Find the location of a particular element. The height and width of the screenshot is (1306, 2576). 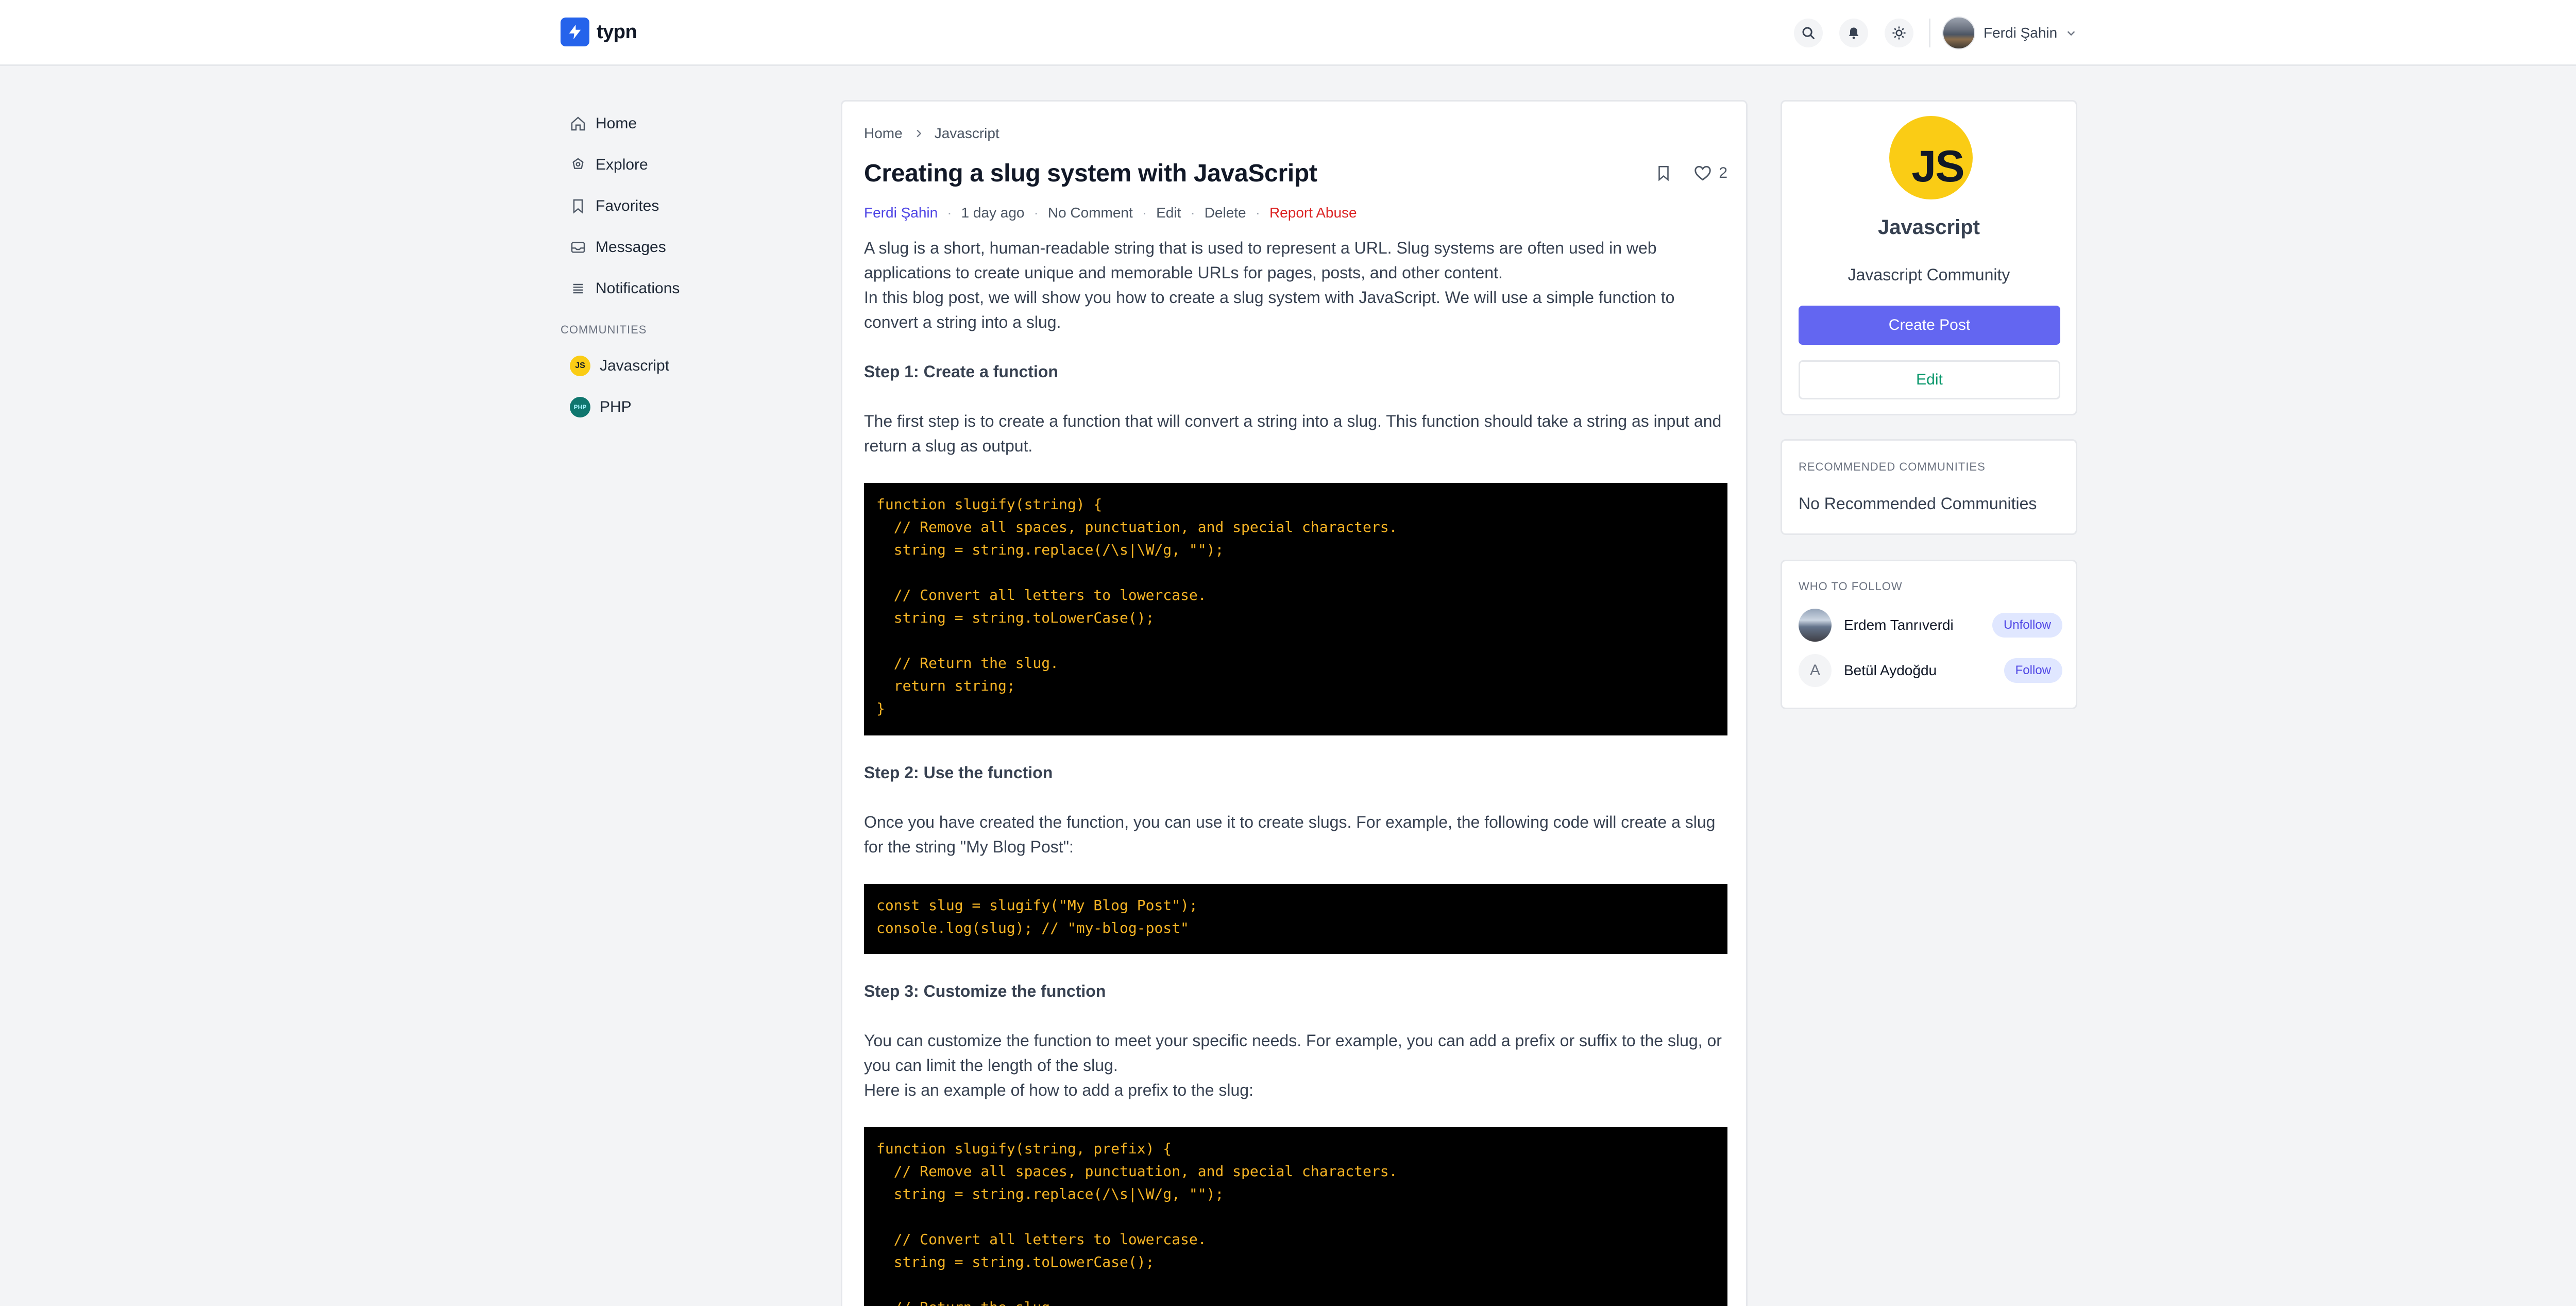

step-heading: Step 1: Create a function is located at coordinates (961, 371).